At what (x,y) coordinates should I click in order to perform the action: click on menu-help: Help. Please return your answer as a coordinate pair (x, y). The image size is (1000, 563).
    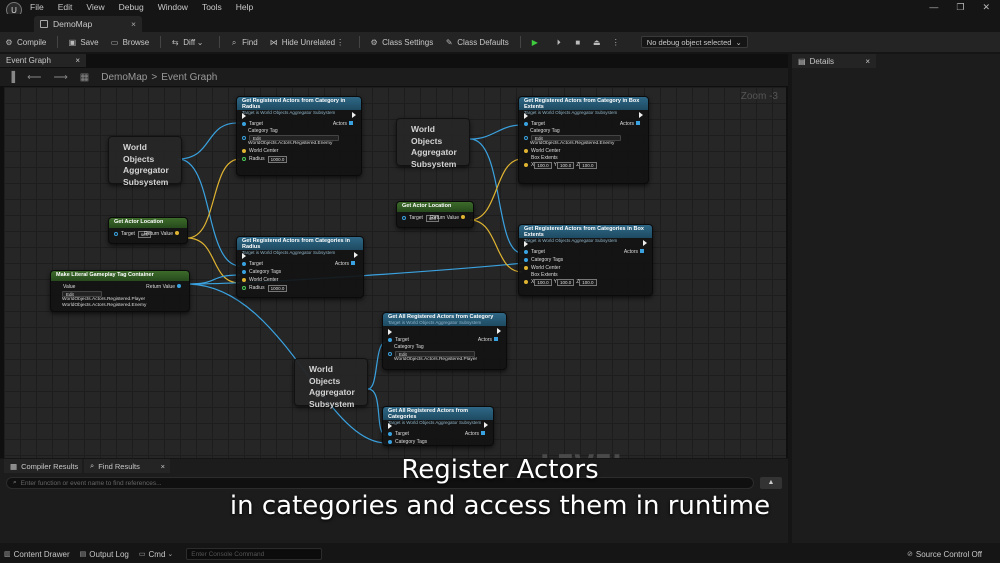
    Looking at the image, I should click on (244, 7).